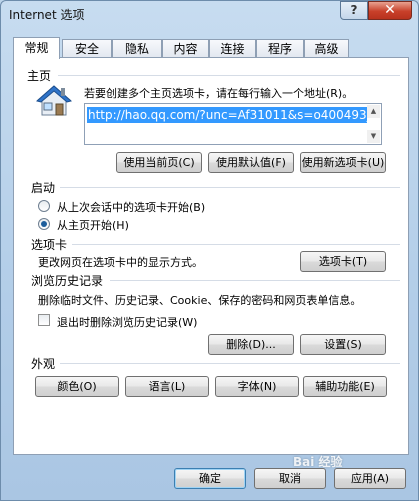 The height and width of the screenshot is (501, 419). What do you see at coordinates (77, 386) in the screenshot?
I see `colors-button: 颜色(O)` at bounding box center [77, 386].